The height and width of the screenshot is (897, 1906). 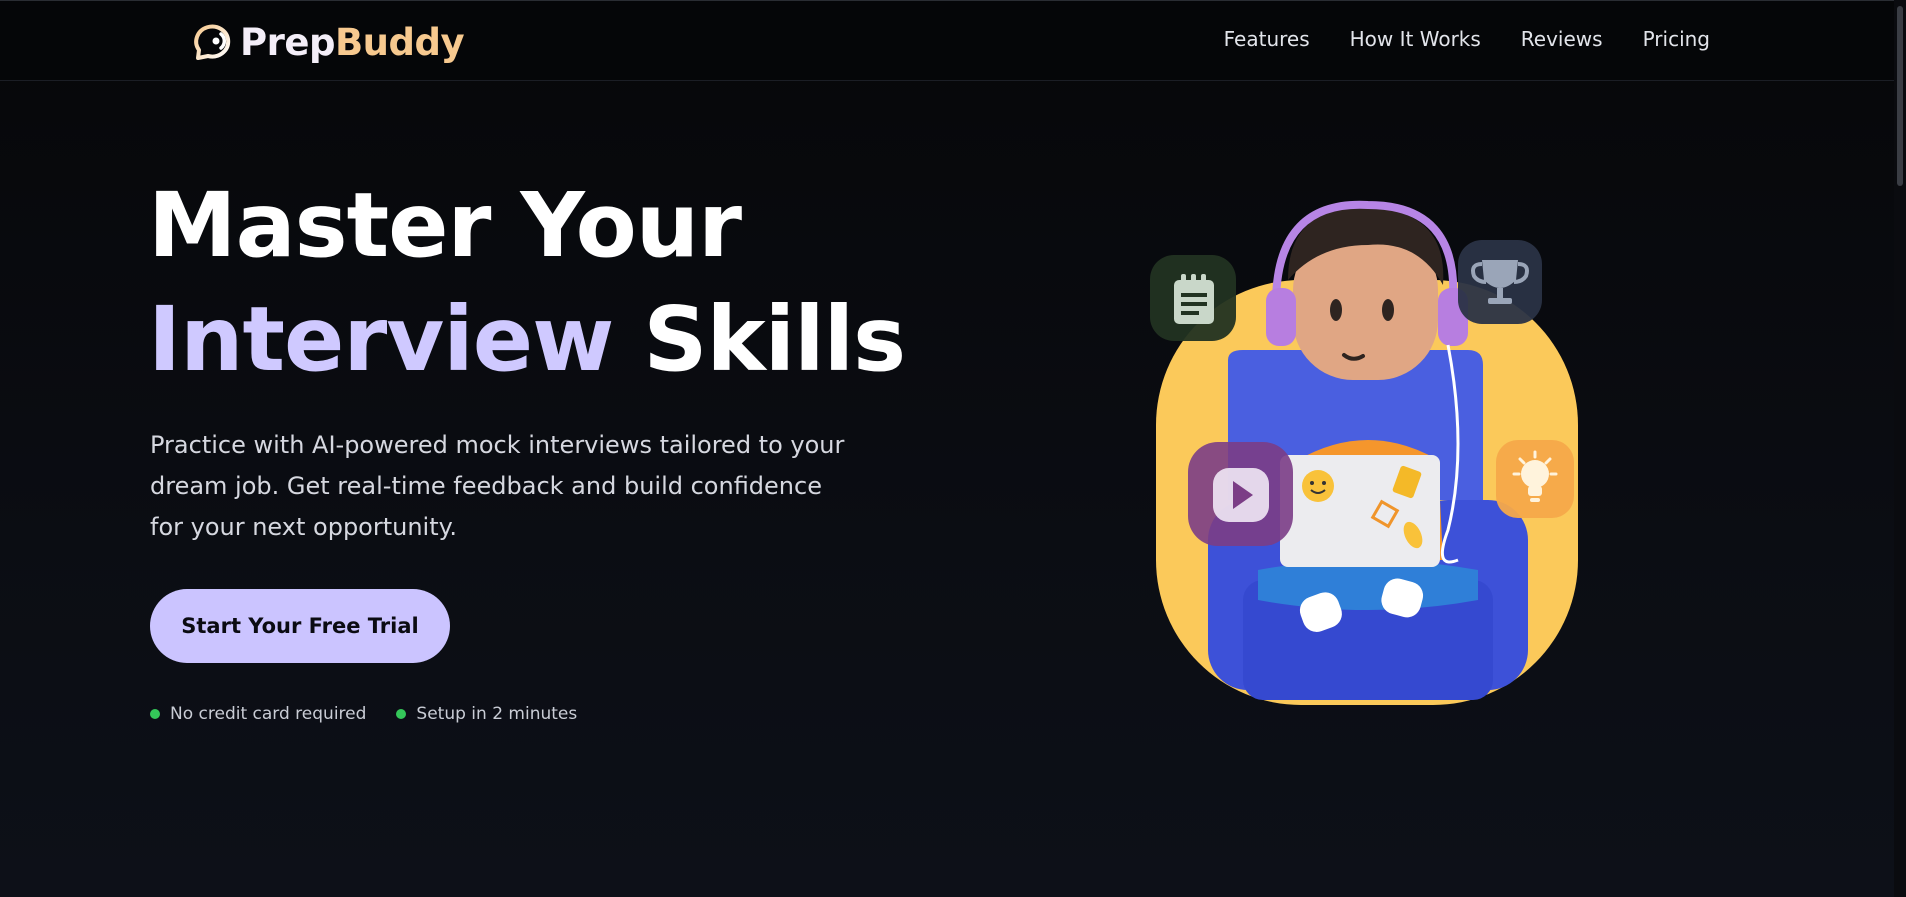 What do you see at coordinates (1241, 495) in the screenshot?
I see `play-icon` at bounding box center [1241, 495].